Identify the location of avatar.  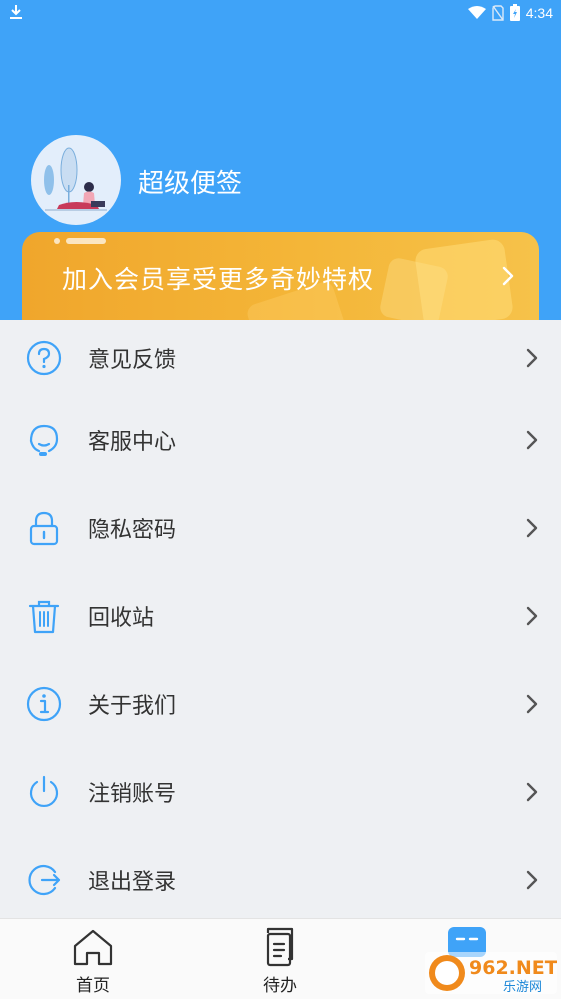
(76, 180).